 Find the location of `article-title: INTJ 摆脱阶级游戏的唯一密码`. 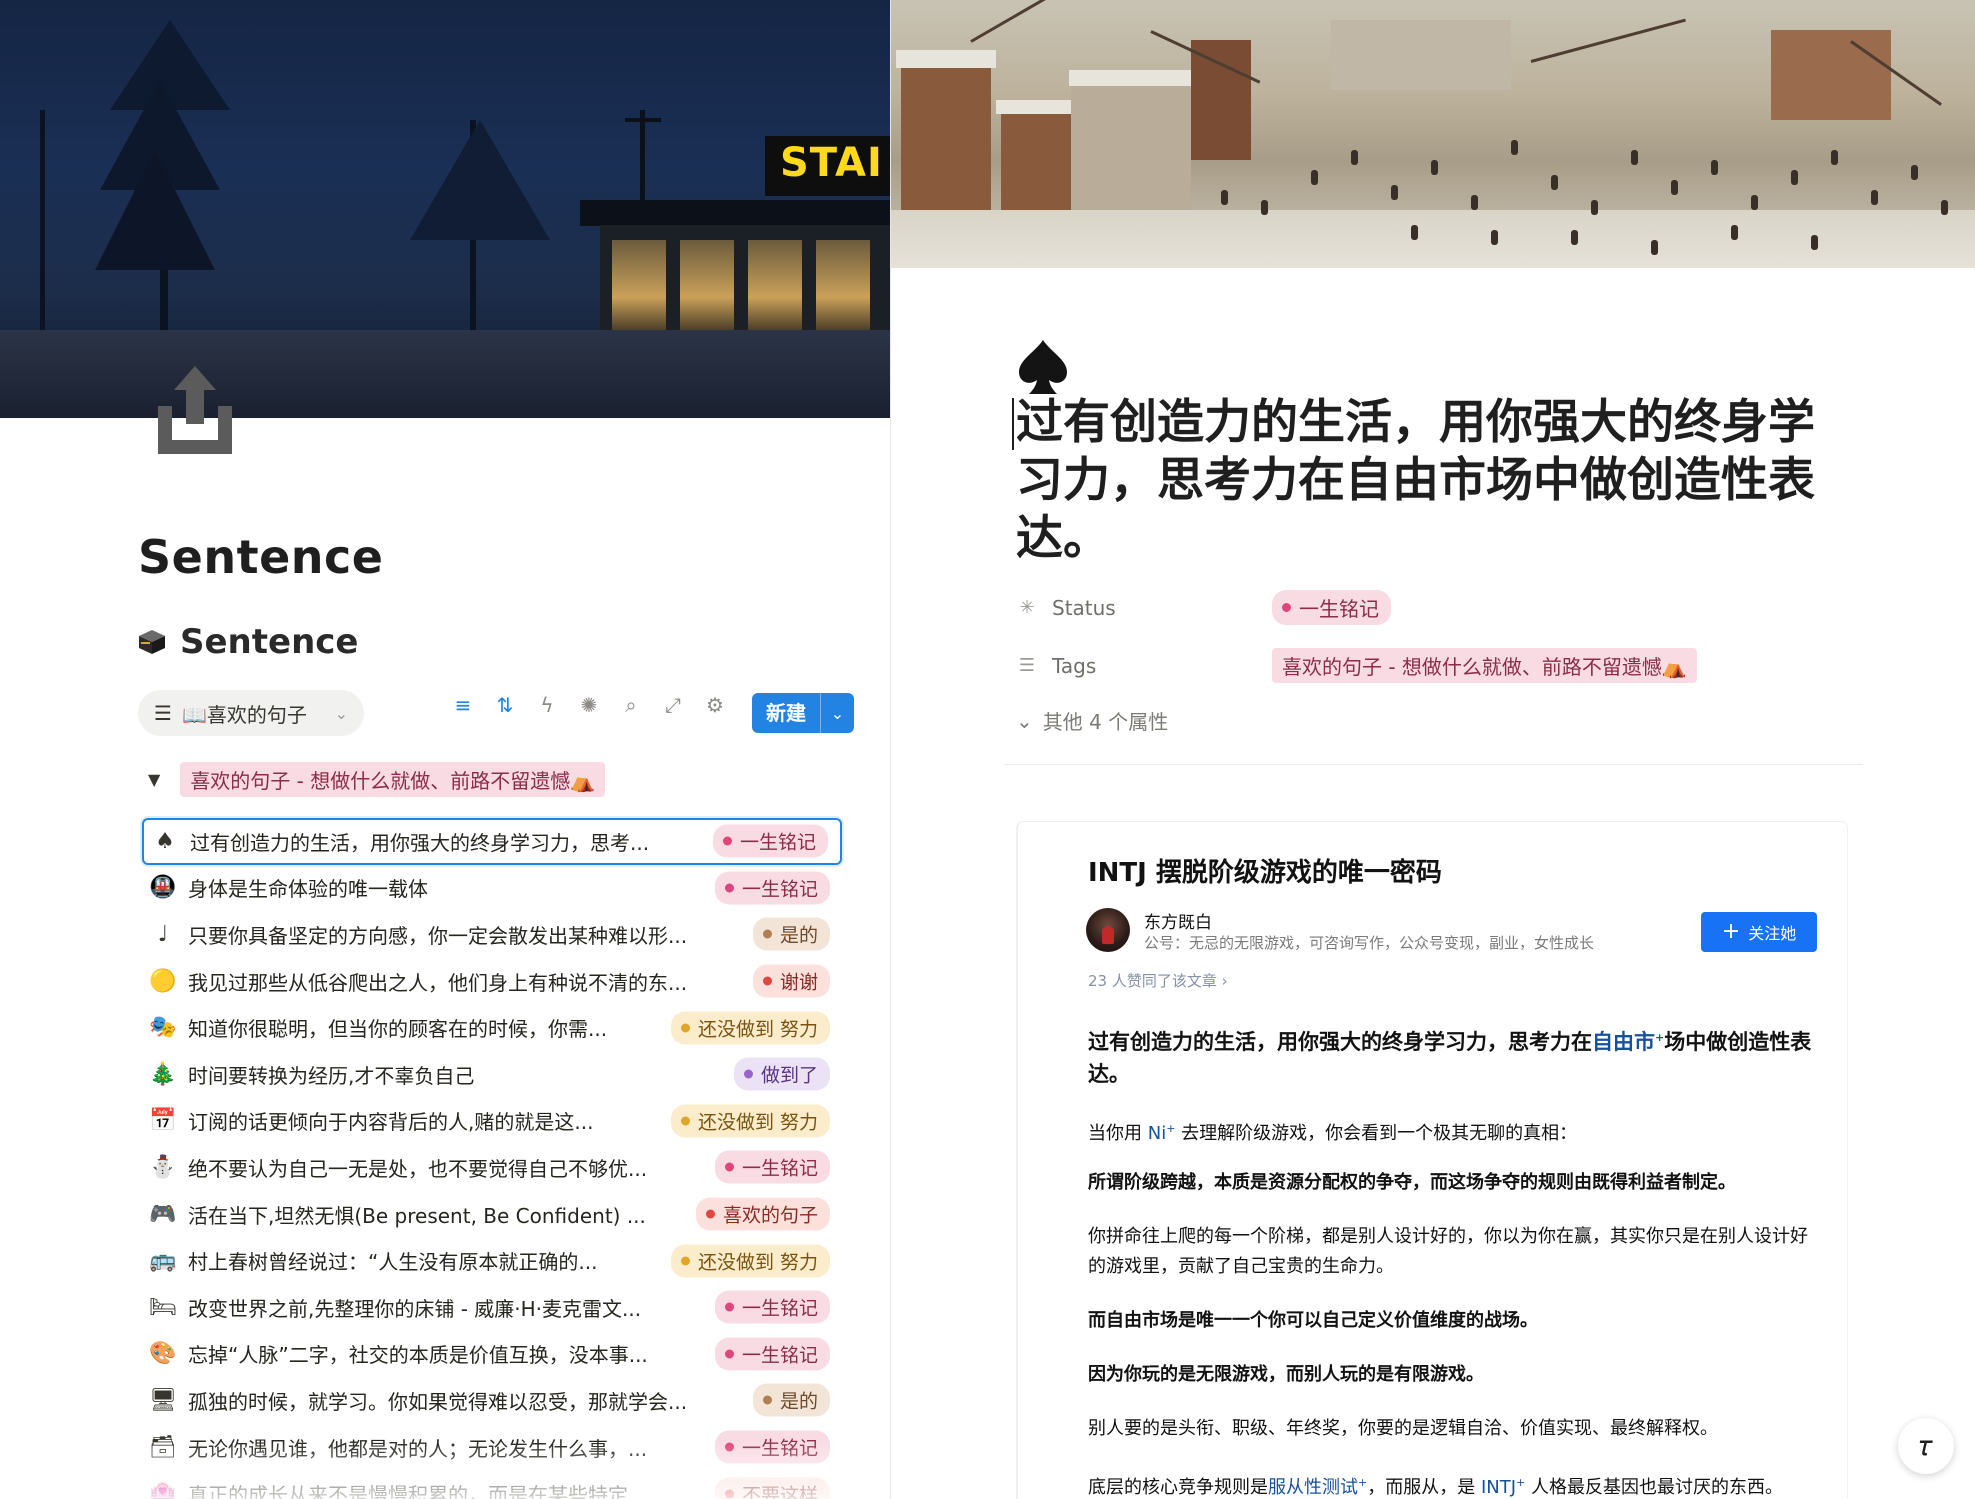

article-title: INTJ 摆脱阶级游戏的唯一密码 is located at coordinates (1265, 870).